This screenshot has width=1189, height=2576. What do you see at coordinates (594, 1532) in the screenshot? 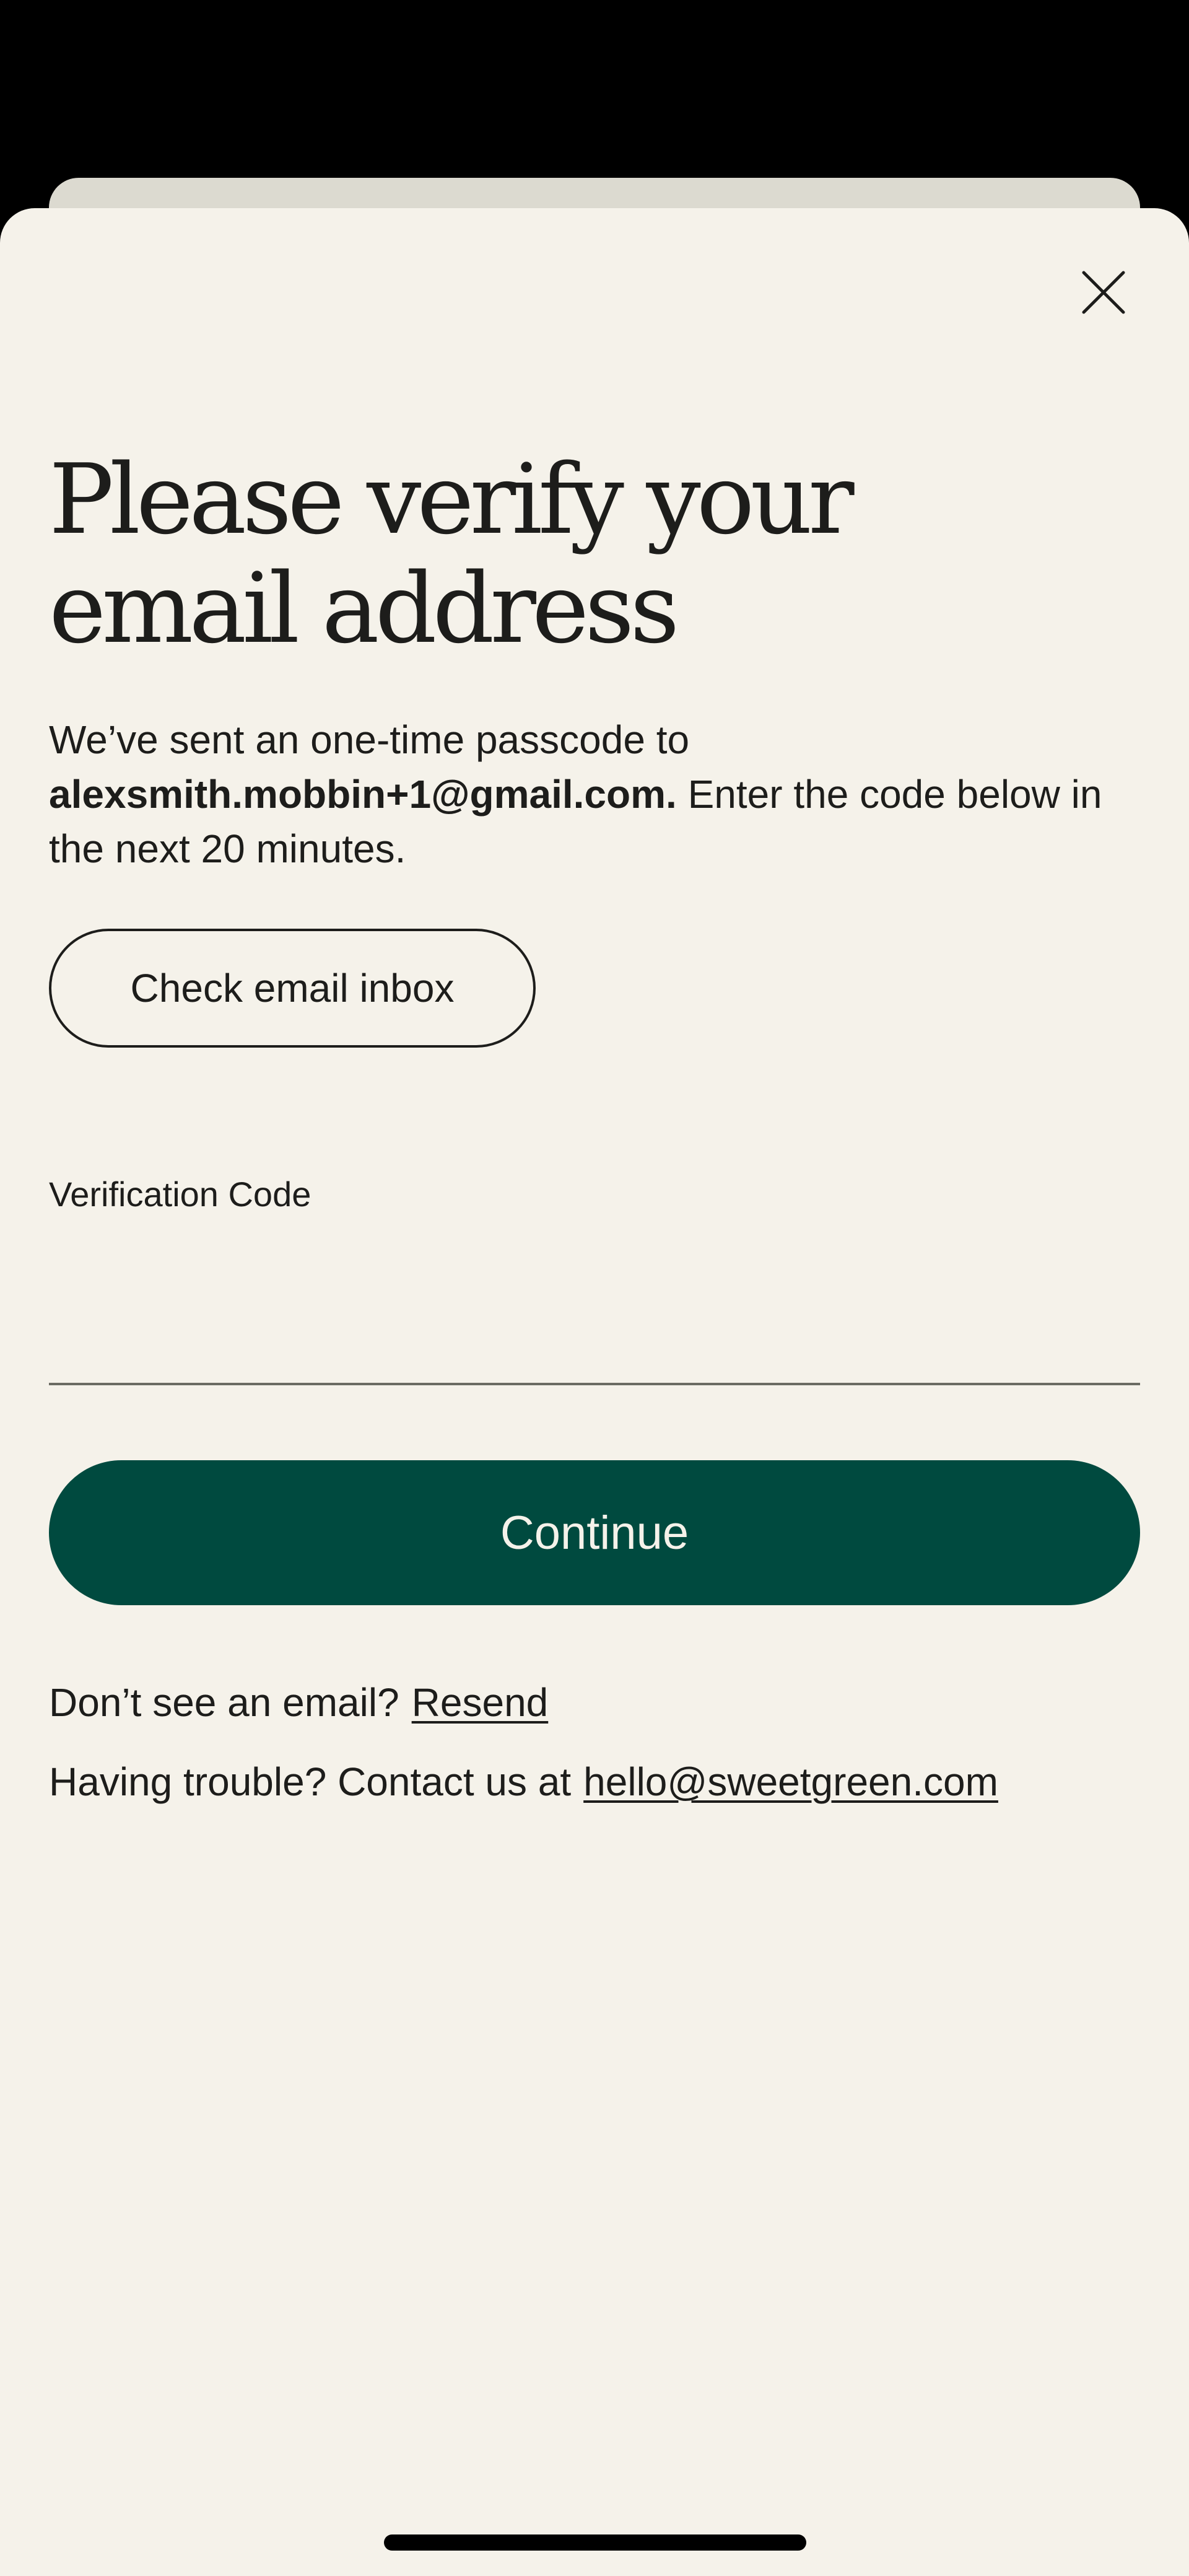
I see `continue-button: Continue` at bounding box center [594, 1532].